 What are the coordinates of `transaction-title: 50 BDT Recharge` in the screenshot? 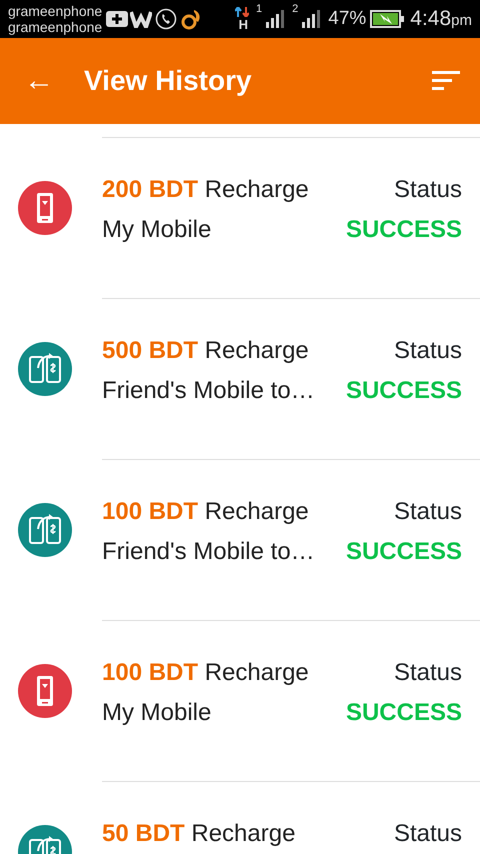 It's located at (199, 834).